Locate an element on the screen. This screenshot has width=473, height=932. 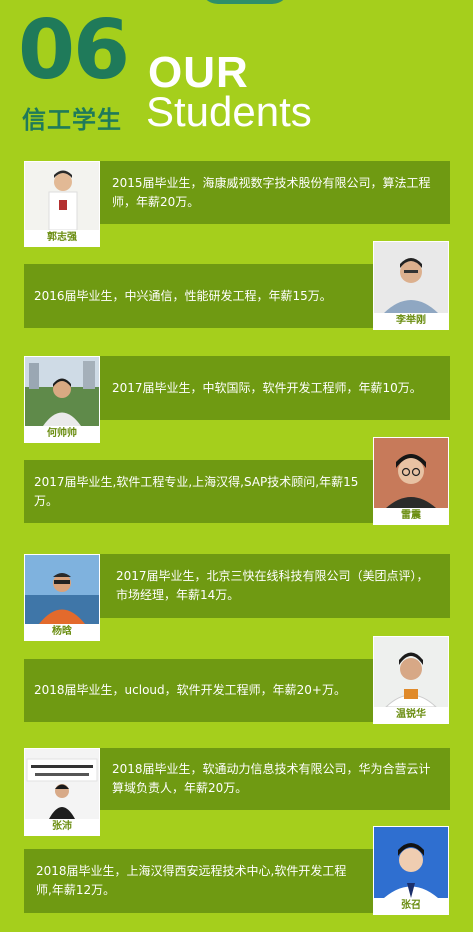
student-description: 2017届毕业生，中软国际，软件开发工程师，年薪10万。 is located at coordinates (267, 387).